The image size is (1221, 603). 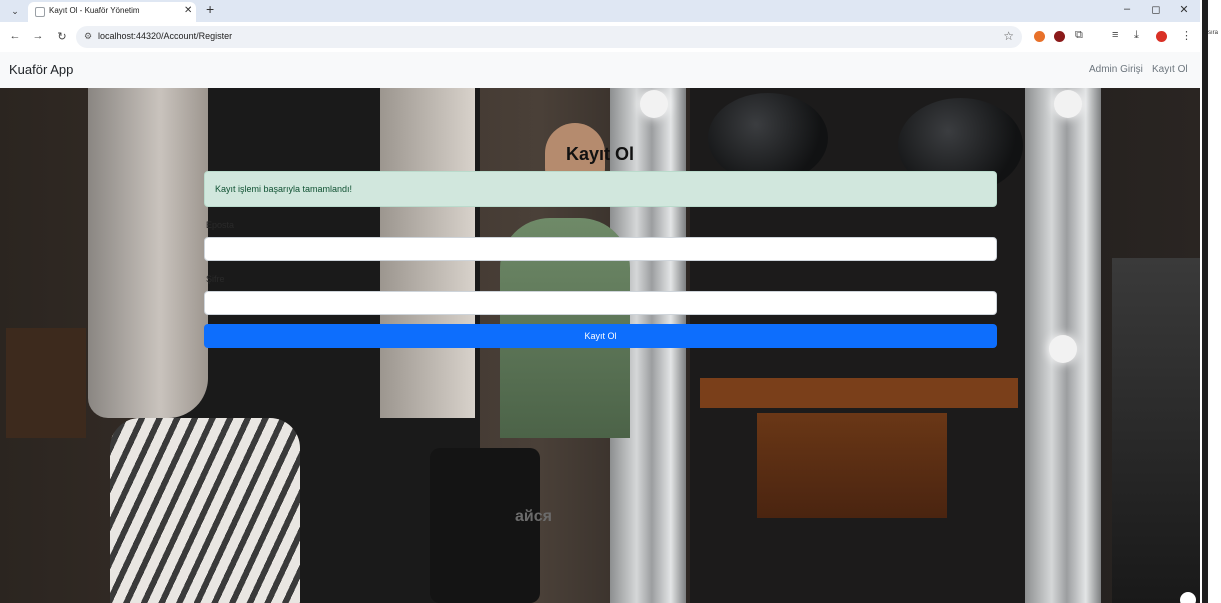 I want to click on window-close-icon: ✕, so click(x=1184, y=9).